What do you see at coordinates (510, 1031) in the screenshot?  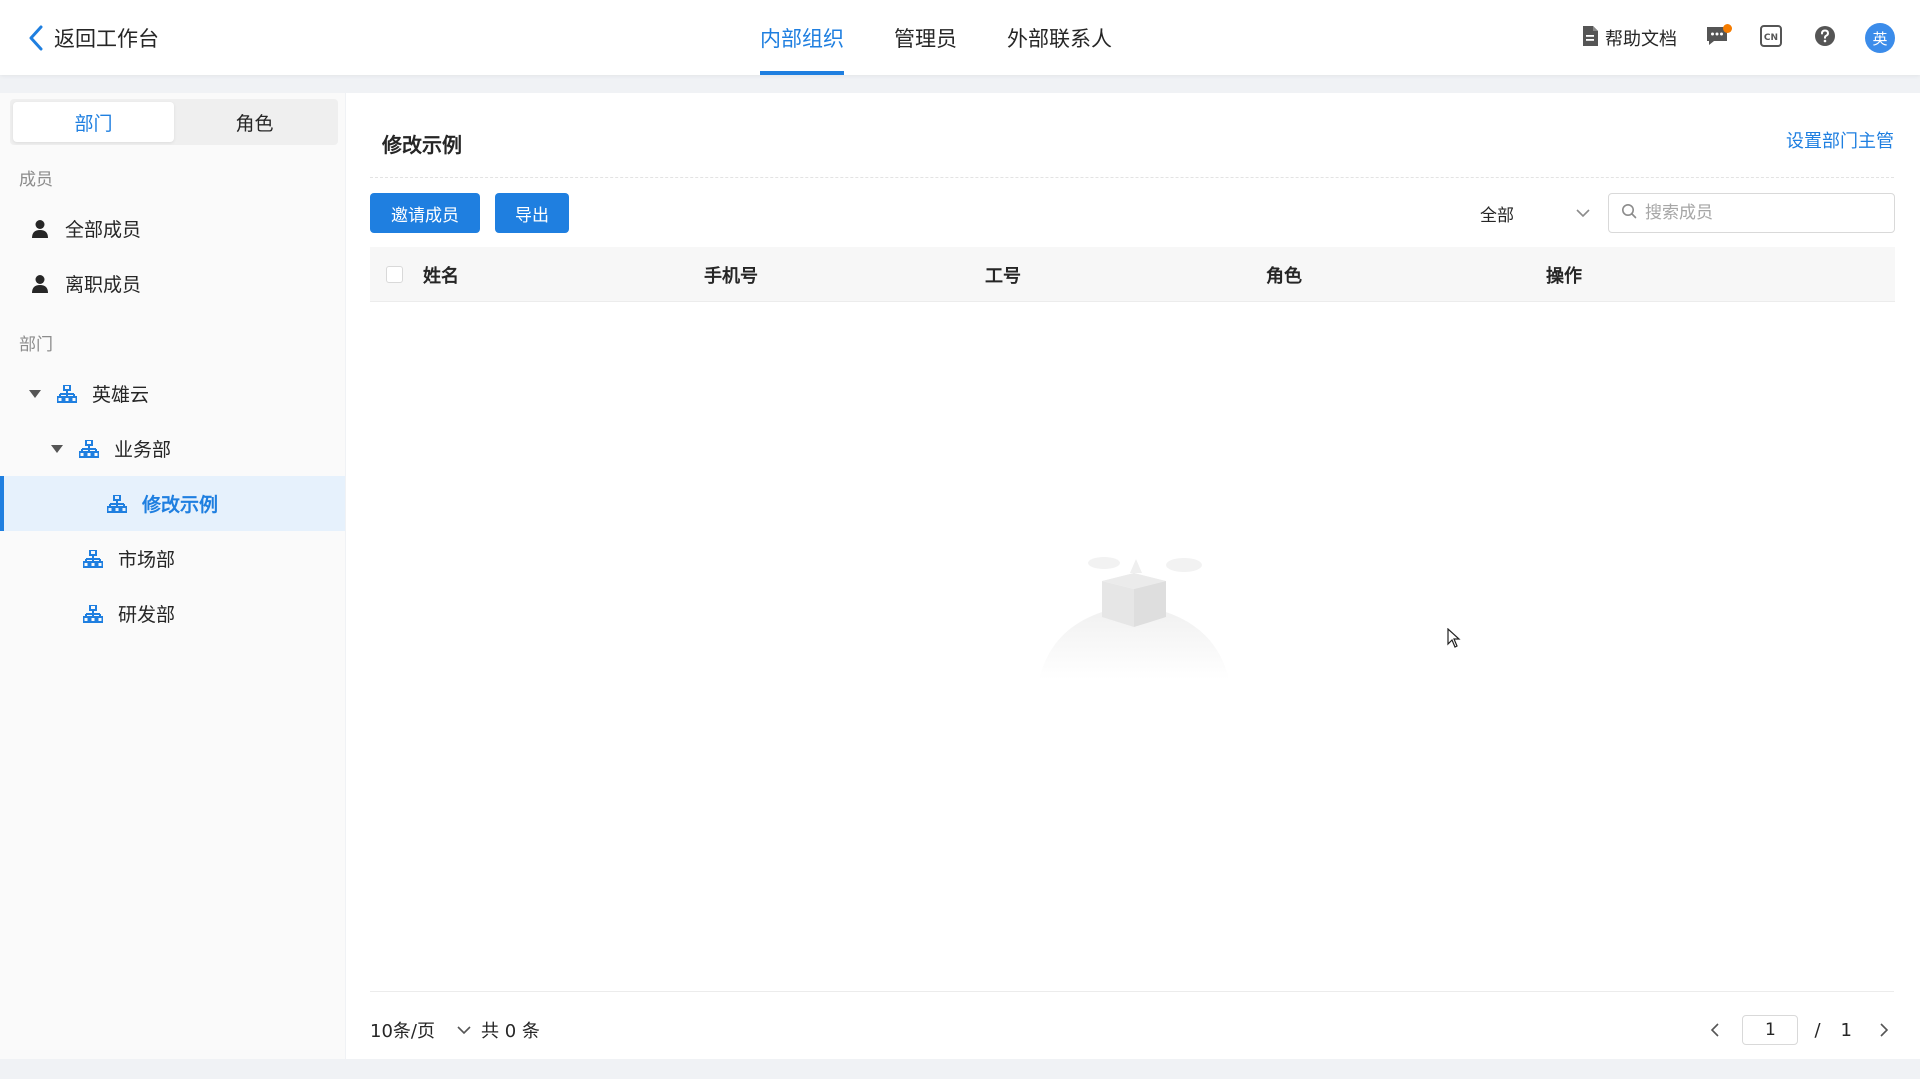 I see `total-count: 共 0 条` at bounding box center [510, 1031].